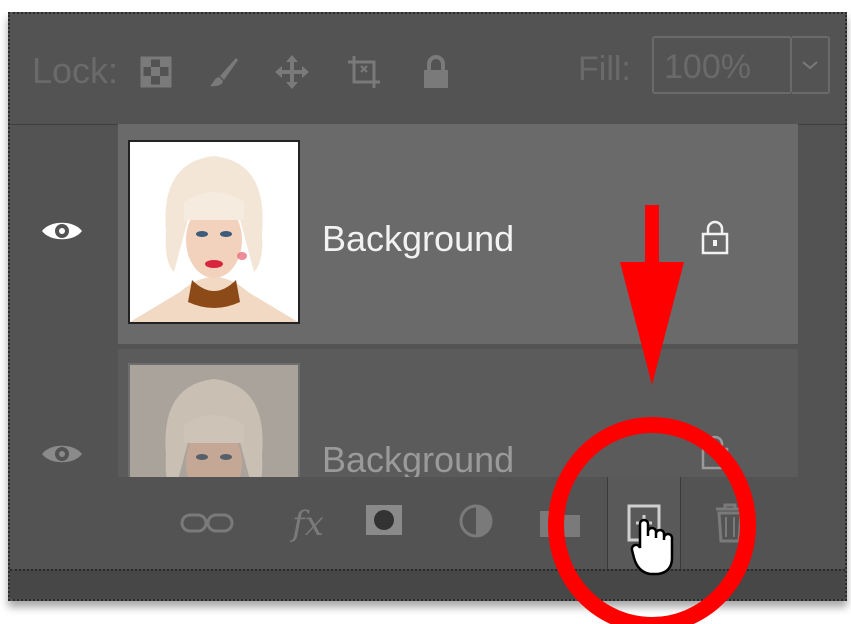 The height and width of the screenshot is (624, 851). I want to click on layers-bottom-toolbar: fx, so click(427, 523).